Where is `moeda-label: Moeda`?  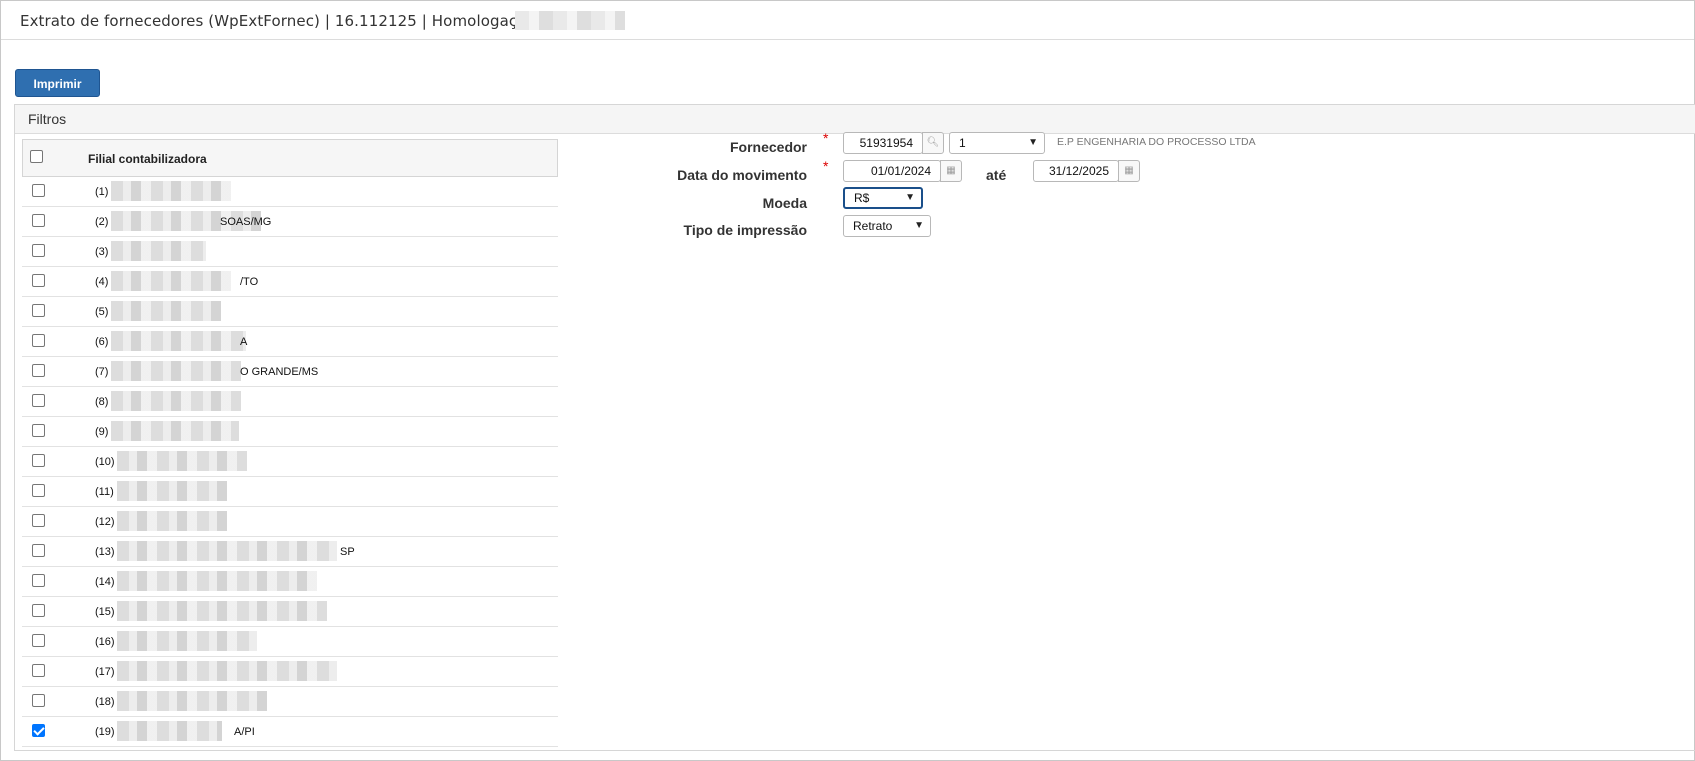
moeda-label: Moeda is located at coordinates (784, 203).